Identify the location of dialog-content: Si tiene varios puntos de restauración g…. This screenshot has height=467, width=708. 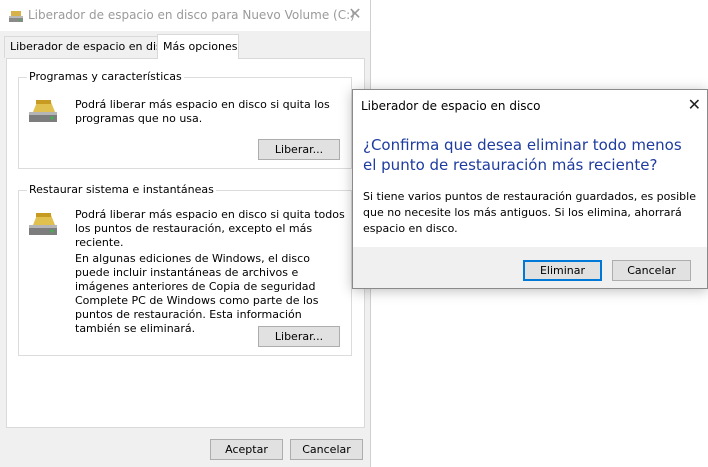
(529, 212).